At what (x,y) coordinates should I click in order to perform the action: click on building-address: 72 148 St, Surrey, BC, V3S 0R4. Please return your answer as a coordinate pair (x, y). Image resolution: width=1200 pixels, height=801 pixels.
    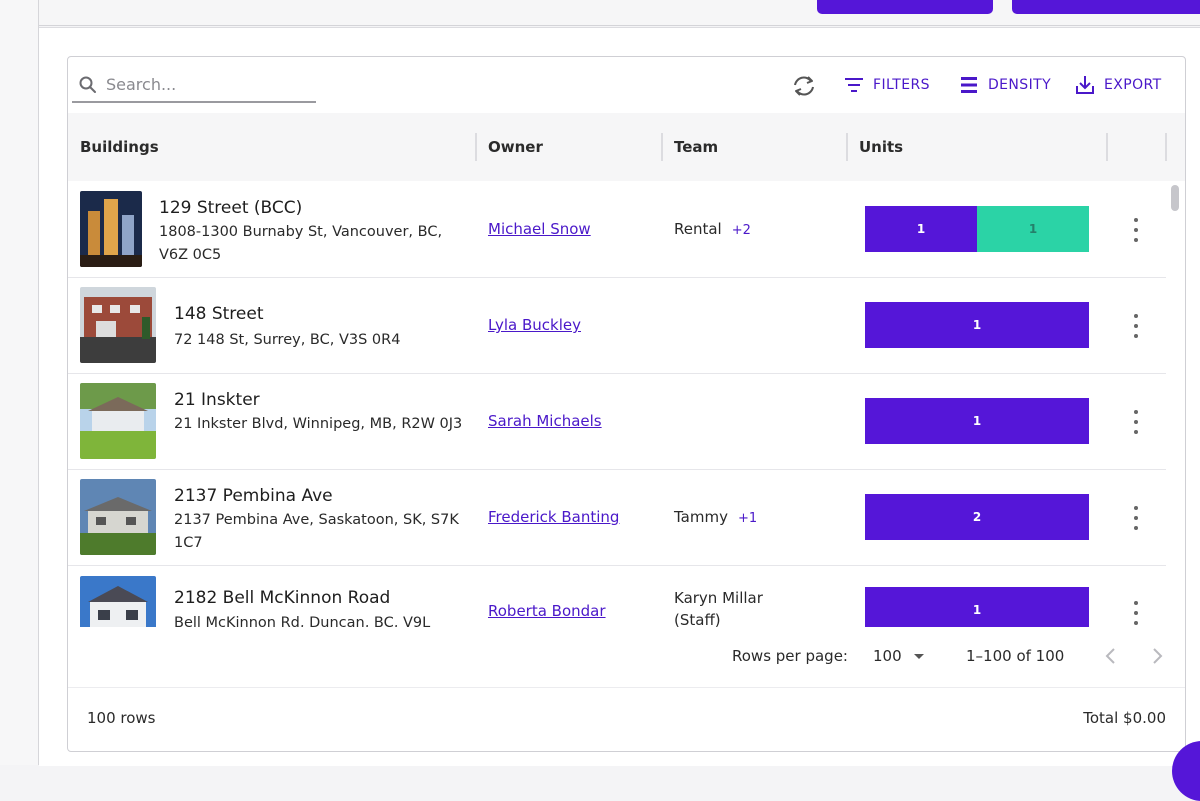
    Looking at the image, I should click on (287, 340).